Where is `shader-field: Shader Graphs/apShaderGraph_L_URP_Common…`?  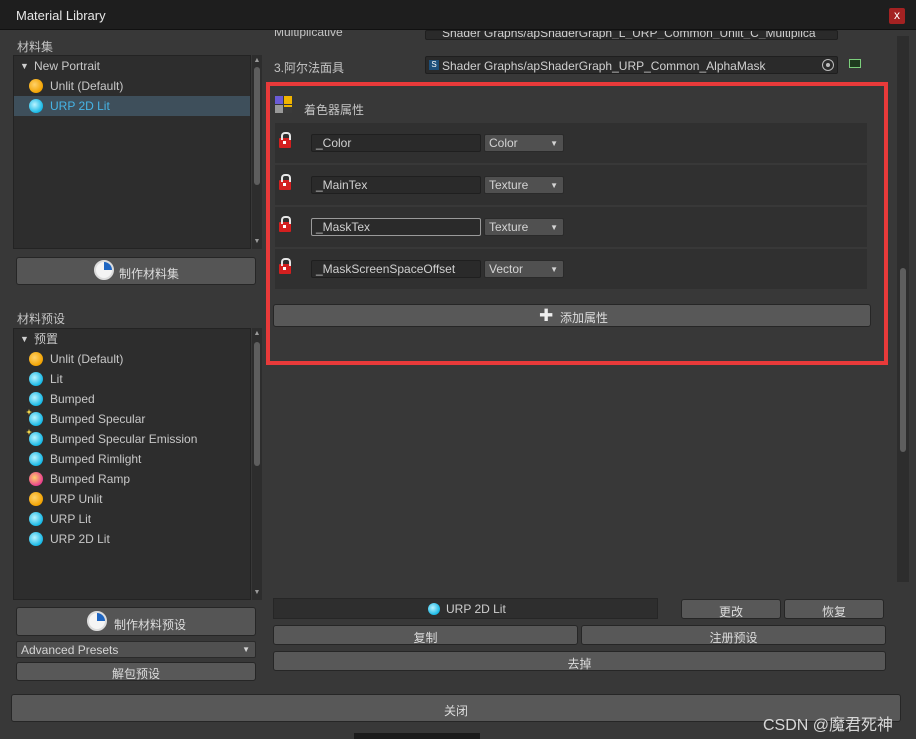
shader-field: Shader Graphs/apShaderGraph_L_URP_Common… is located at coordinates (631, 35).